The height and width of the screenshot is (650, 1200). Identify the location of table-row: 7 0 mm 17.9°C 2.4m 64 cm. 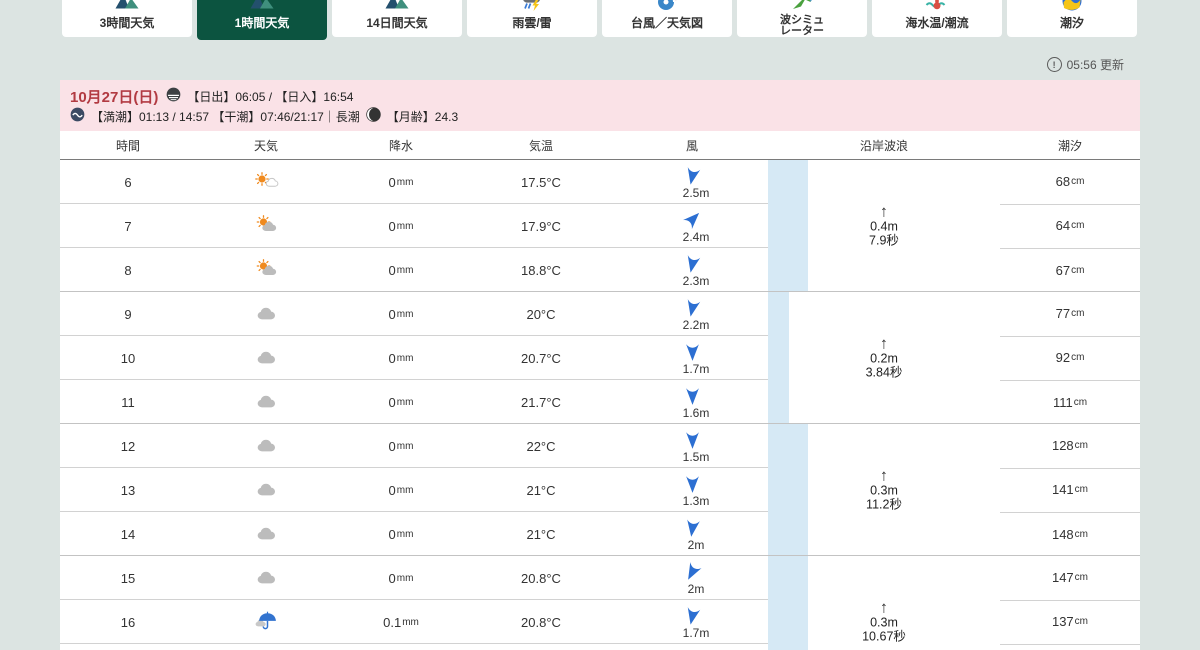
(600, 226).